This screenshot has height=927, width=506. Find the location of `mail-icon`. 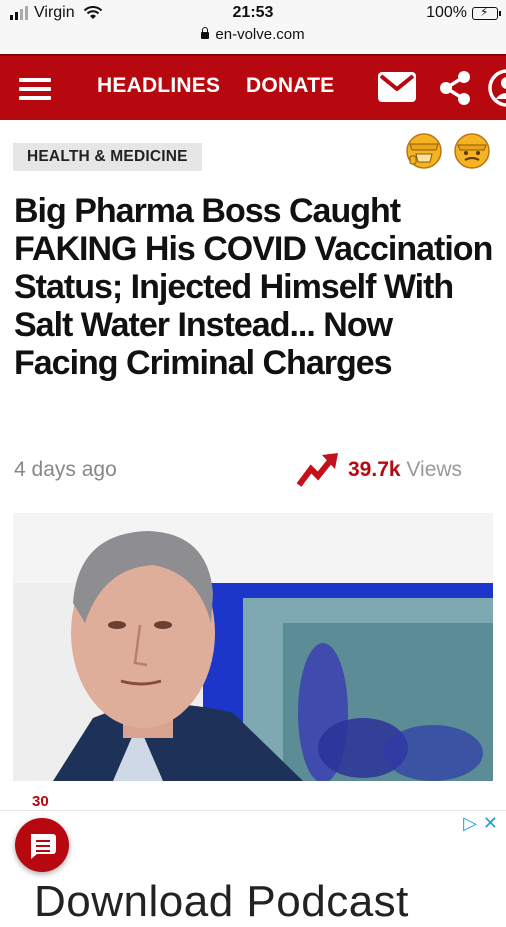

mail-icon is located at coordinates (397, 87).